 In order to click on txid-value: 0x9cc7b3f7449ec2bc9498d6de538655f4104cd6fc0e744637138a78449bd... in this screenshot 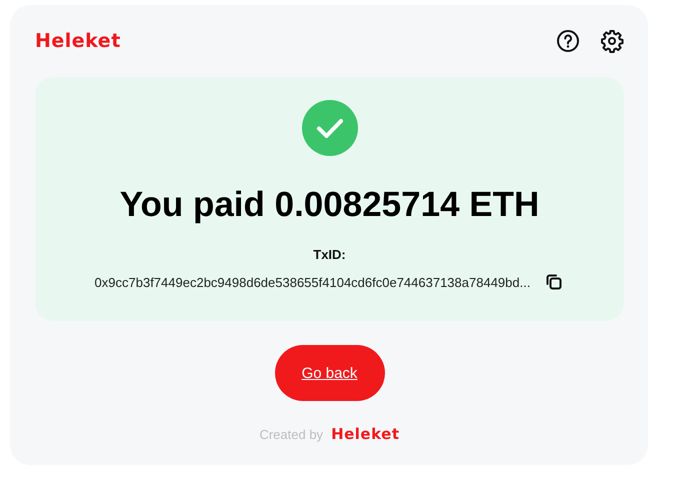, I will do `click(312, 282)`.